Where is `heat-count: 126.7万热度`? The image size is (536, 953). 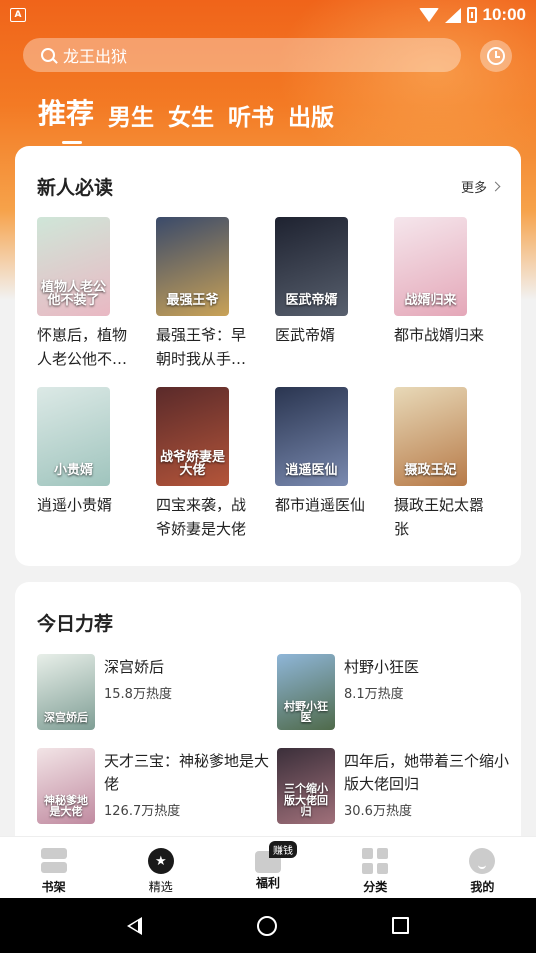
heat-count: 126.7万热度 is located at coordinates (142, 811).